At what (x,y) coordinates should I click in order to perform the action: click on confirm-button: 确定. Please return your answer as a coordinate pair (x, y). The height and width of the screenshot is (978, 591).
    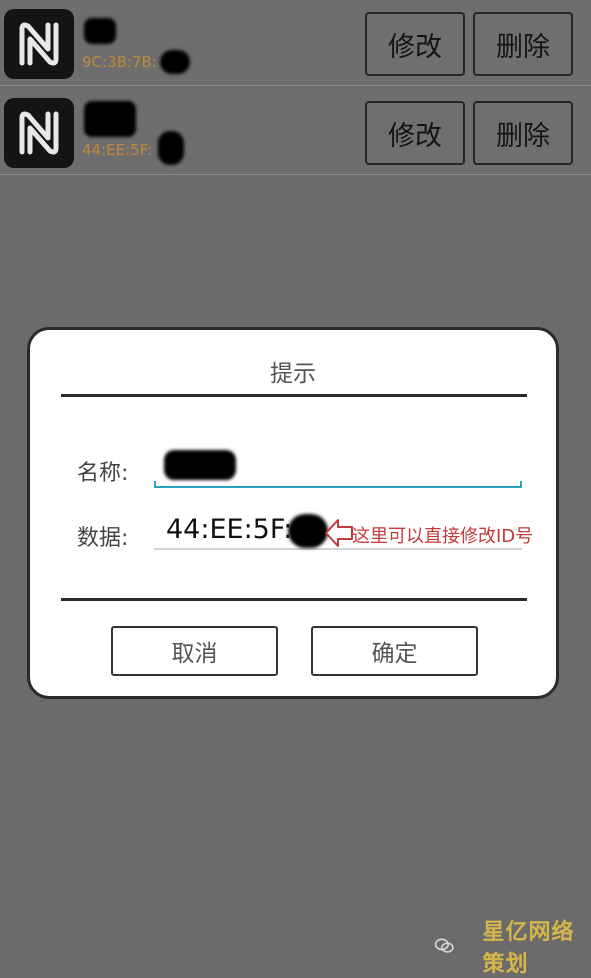
    Looking at the image, I should click on (394, 651).